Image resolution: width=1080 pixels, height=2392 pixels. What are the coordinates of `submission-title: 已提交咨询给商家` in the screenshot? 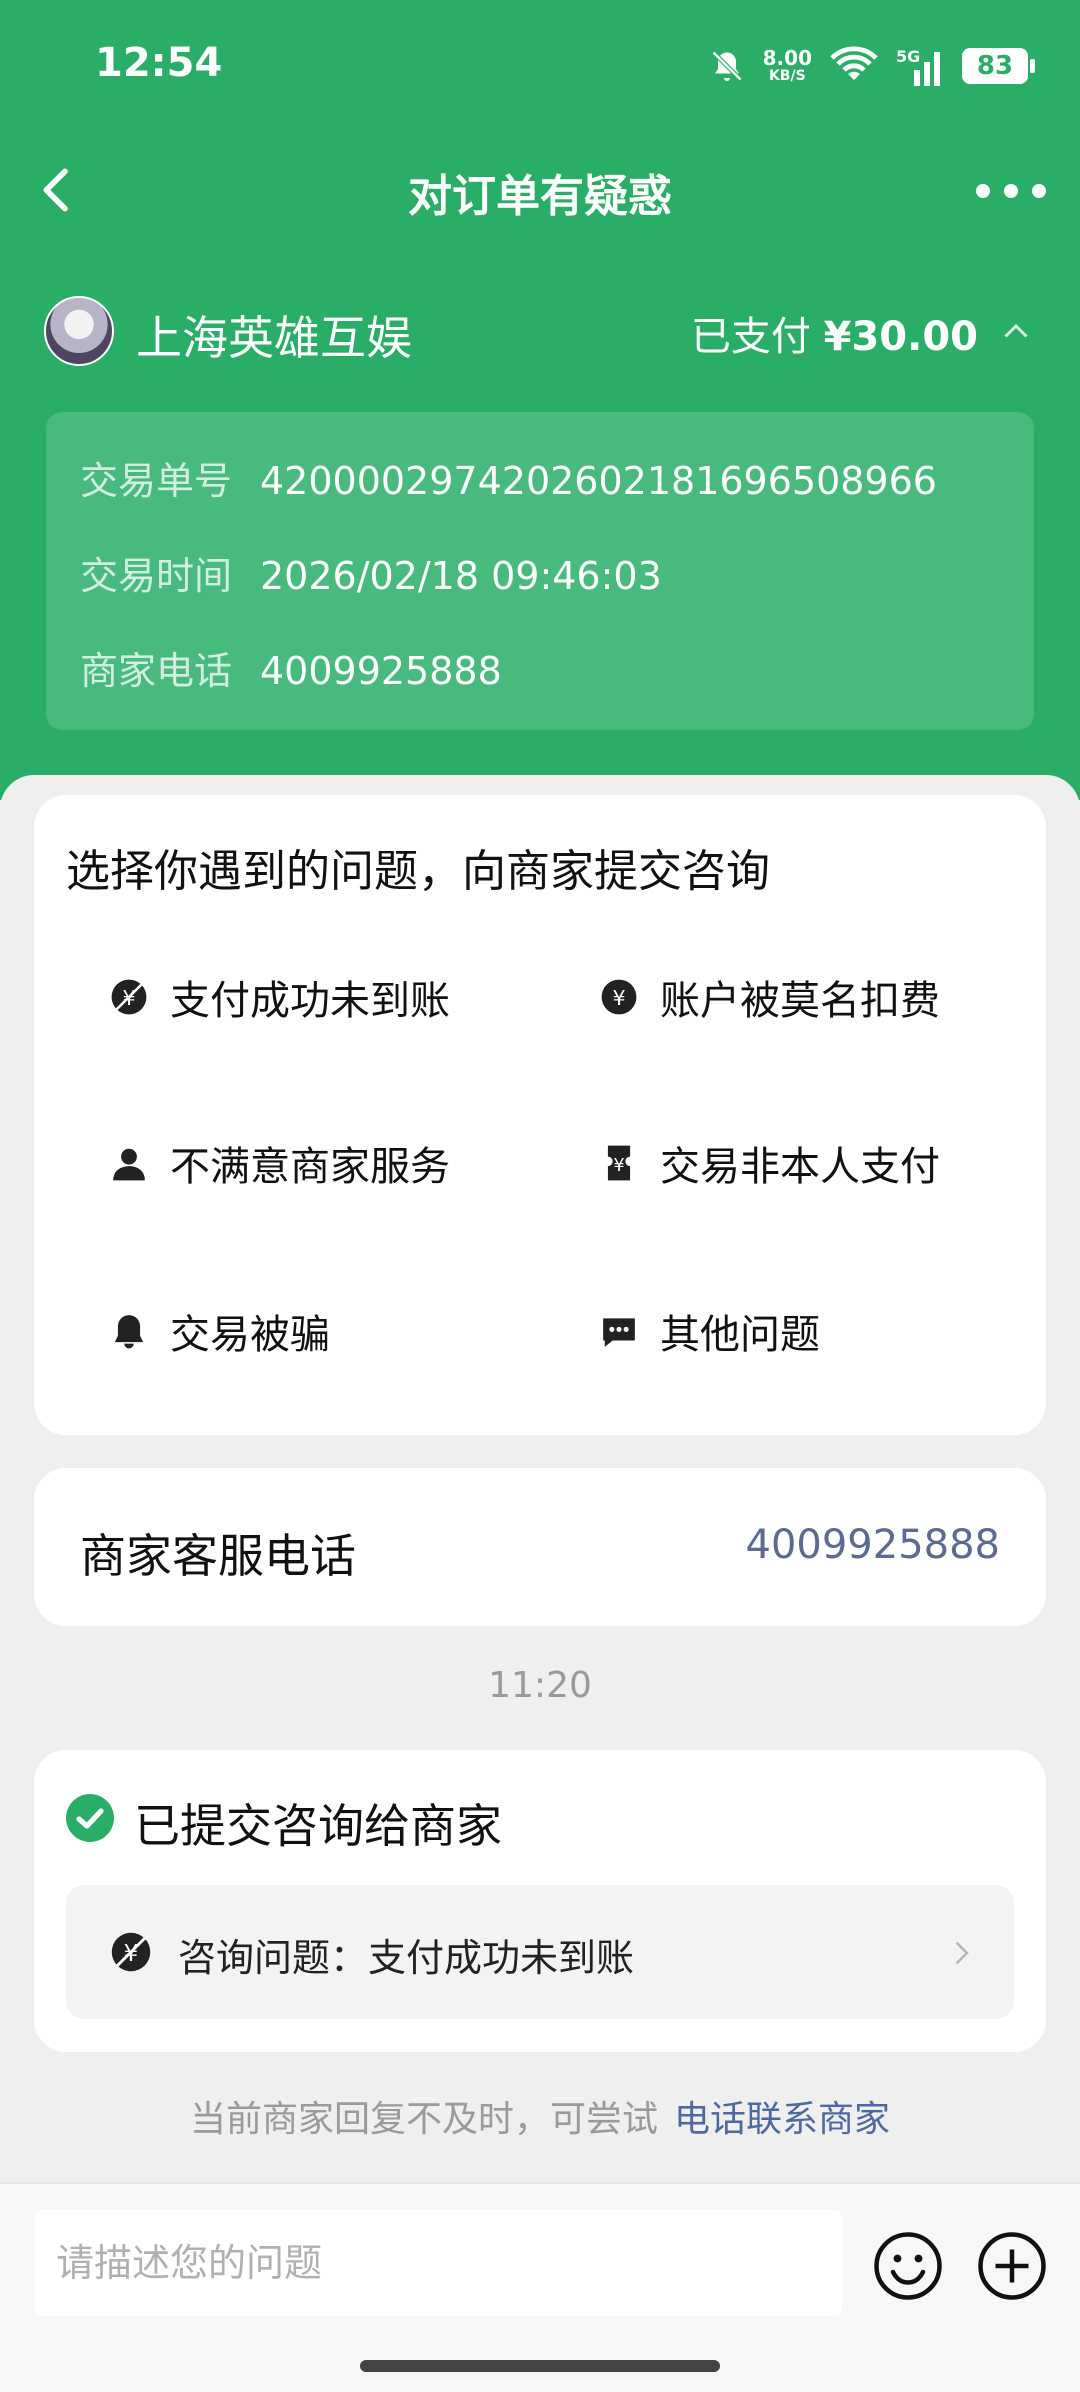 It's located at (318, 1826).